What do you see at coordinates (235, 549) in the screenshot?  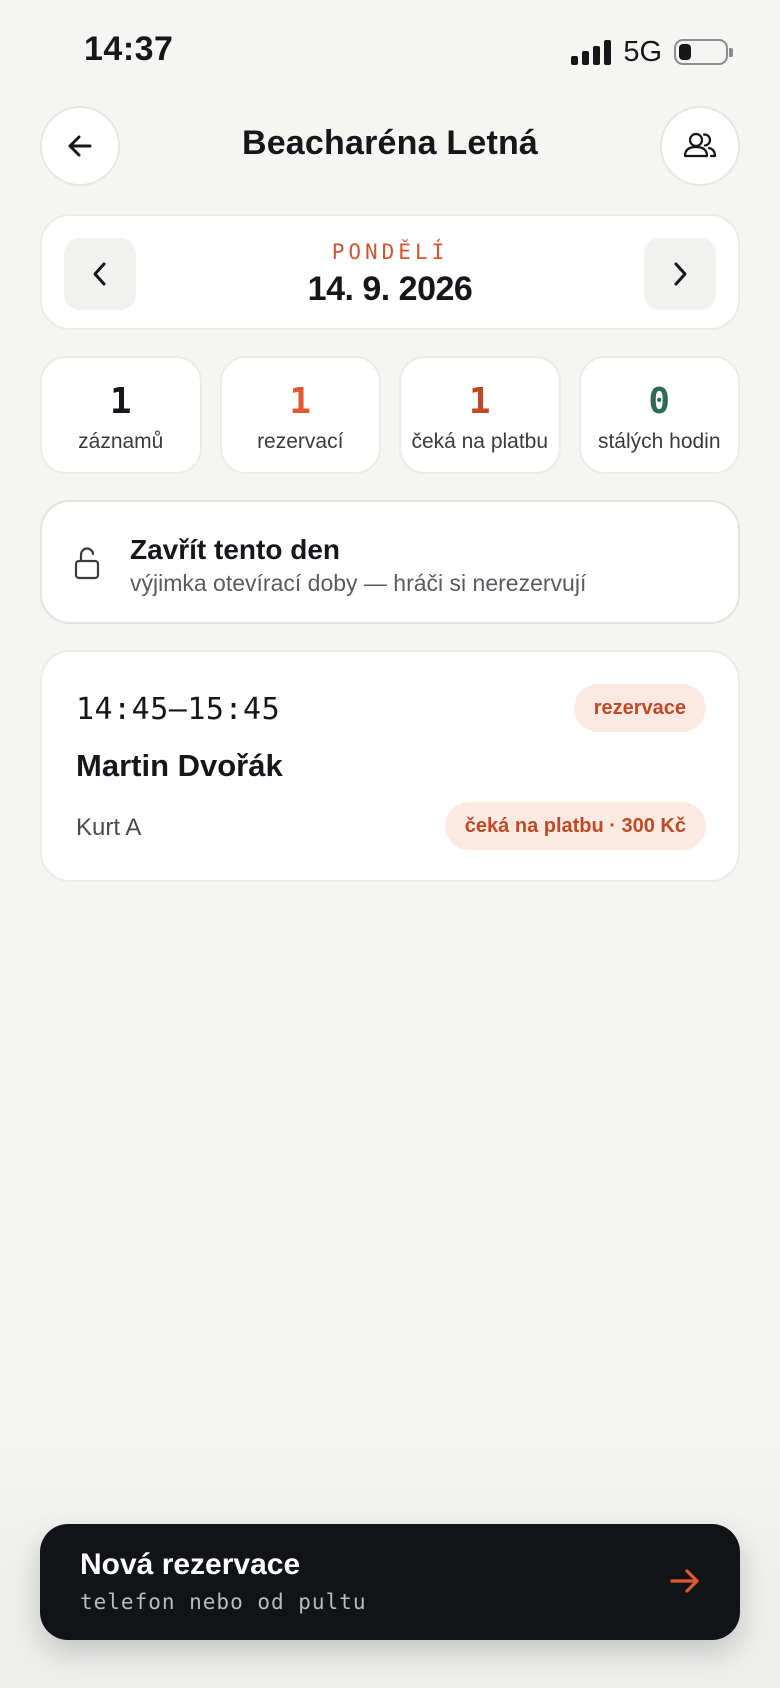 I see `close-day-title: Zavřít tento den` at bounding box center [235, 549].